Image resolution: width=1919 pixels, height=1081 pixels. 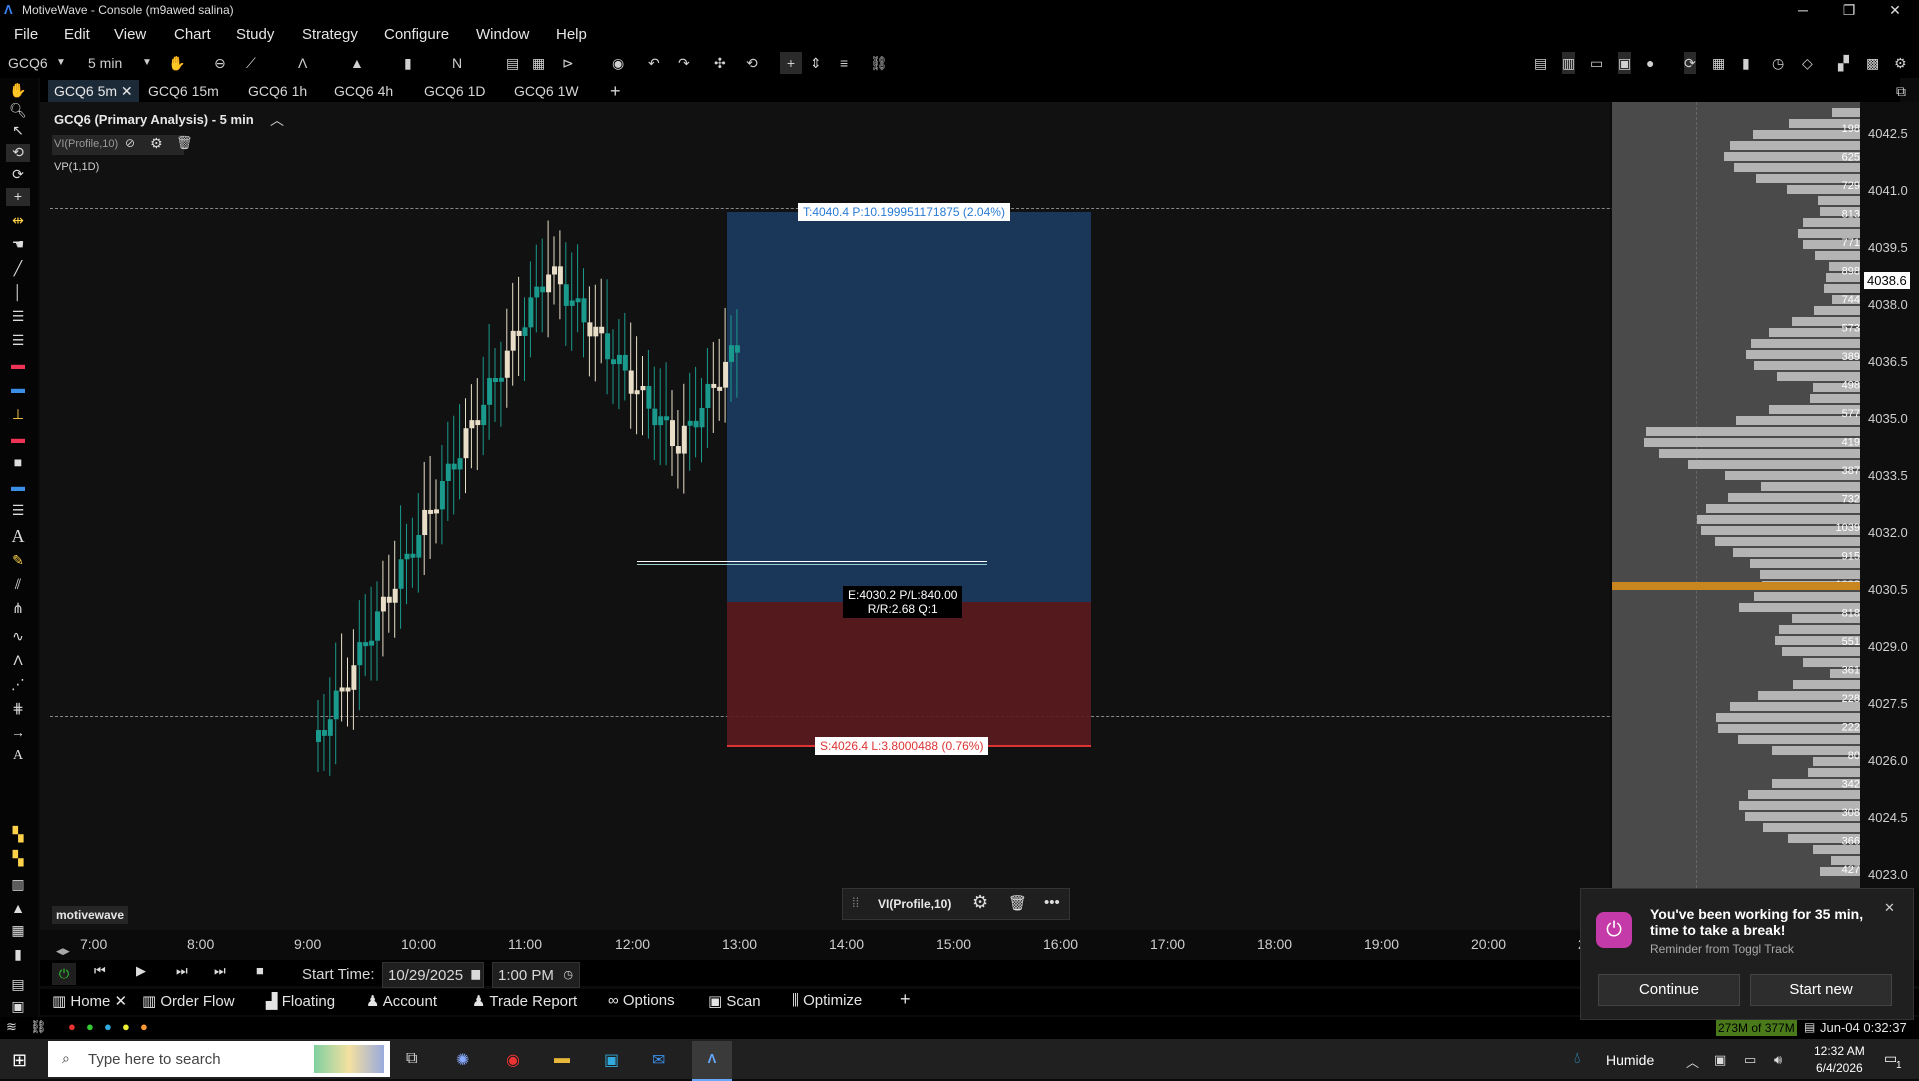 What do you see at coordinates (1596, 63) in the screenshot?
I see `panel-icon: ▭` at bounding box center [1596, 63].